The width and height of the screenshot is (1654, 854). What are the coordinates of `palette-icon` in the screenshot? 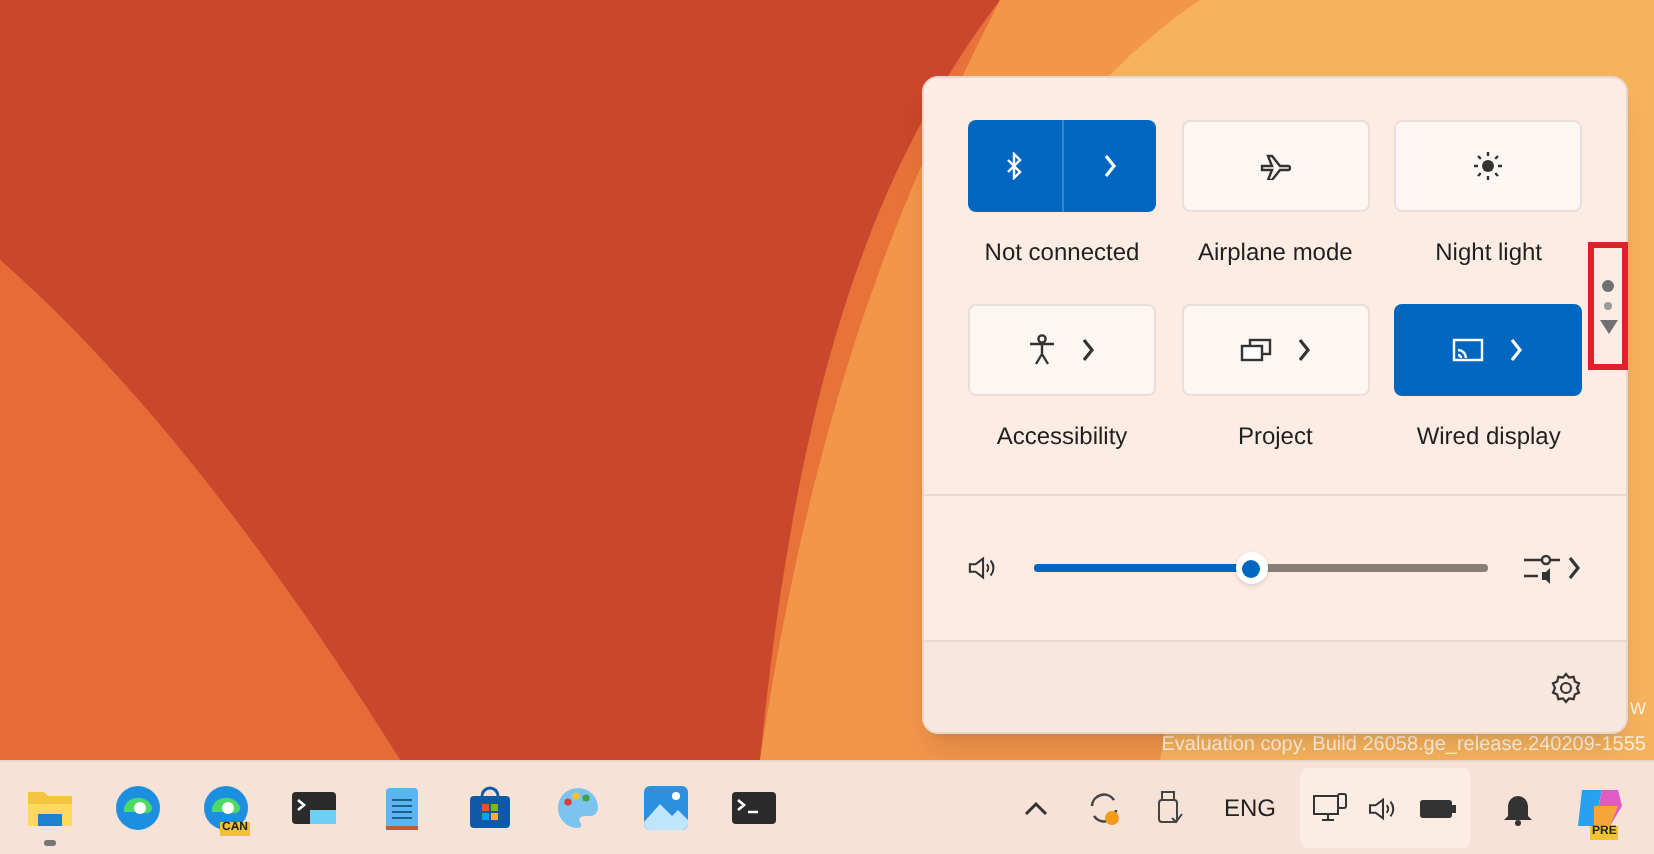 It's located at (578, 808).